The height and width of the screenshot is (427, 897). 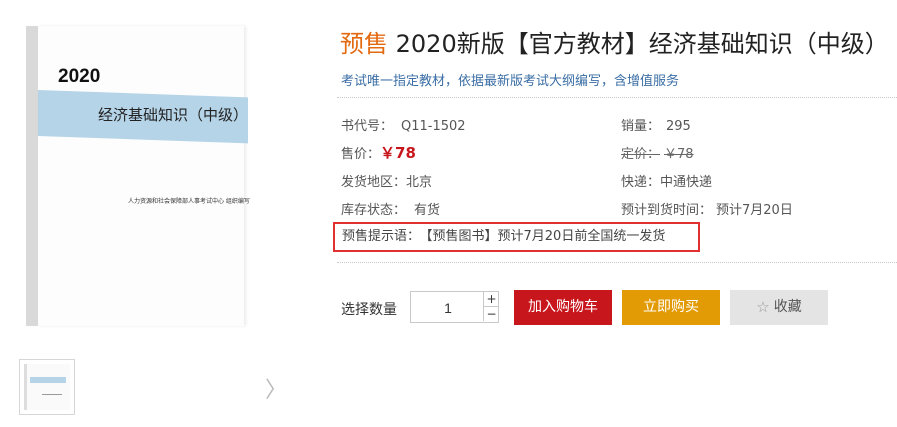 I want to click on quantity-input, so click(x=448, y=308).